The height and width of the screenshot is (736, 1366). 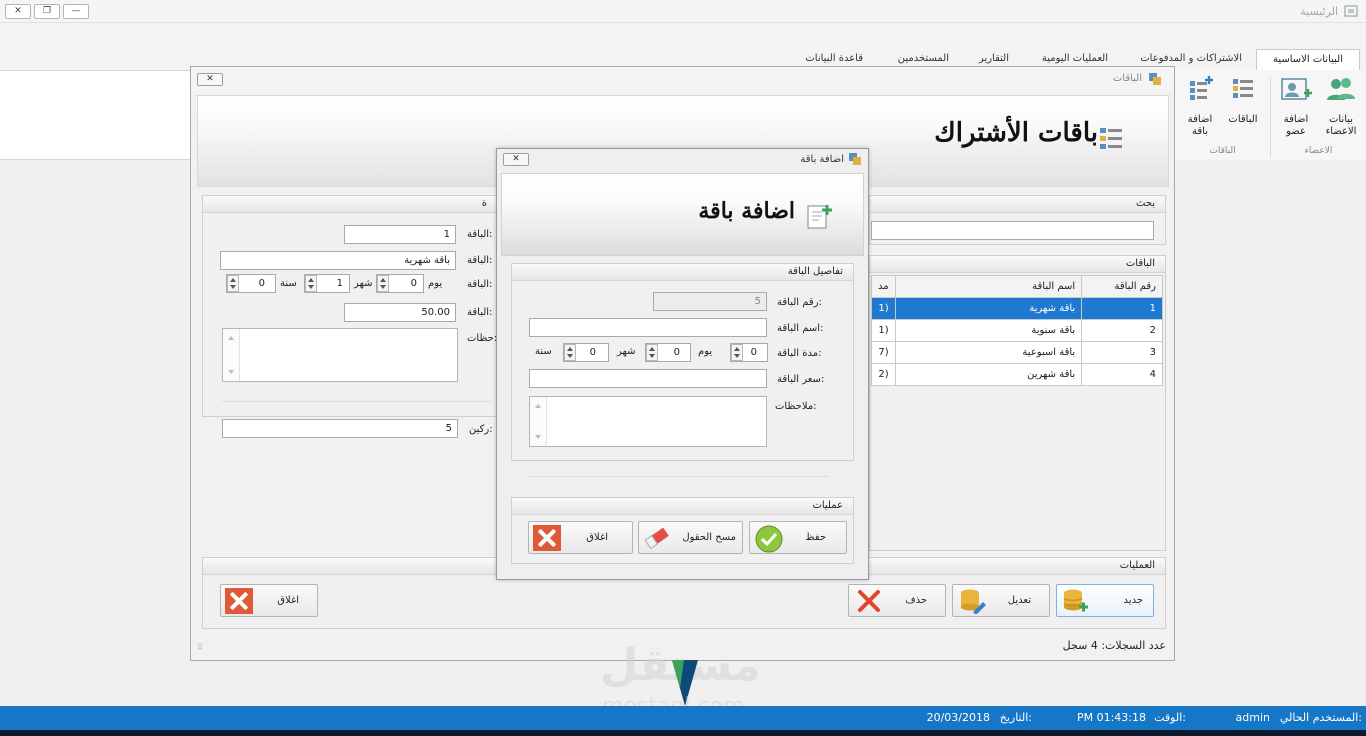 I want to click on tab-users: المستخدمين, so click(x=923, y=58).